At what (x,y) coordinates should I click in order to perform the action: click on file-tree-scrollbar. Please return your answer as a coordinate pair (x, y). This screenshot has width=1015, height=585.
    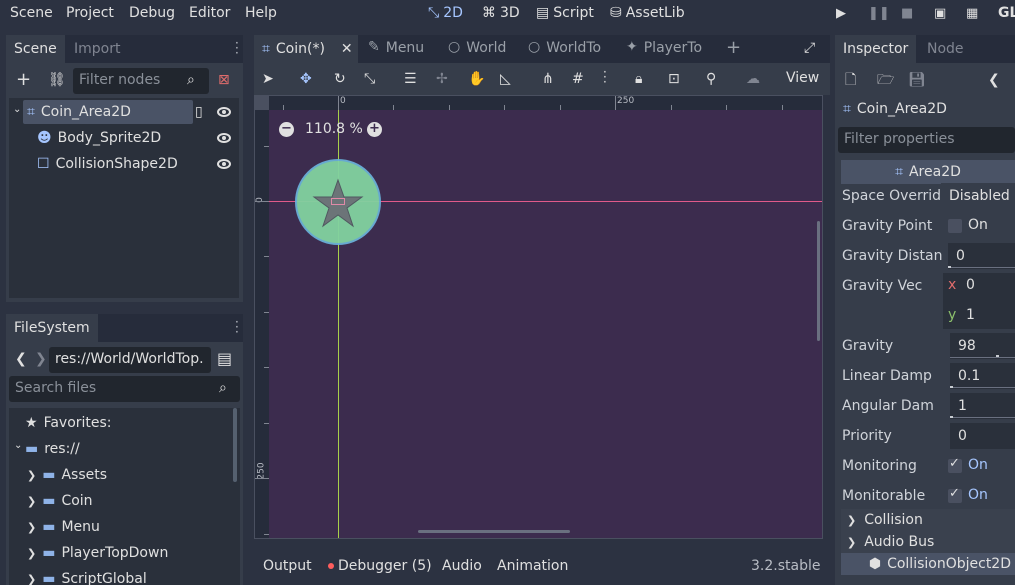
    Looking at the image, I should click on (235, 445).